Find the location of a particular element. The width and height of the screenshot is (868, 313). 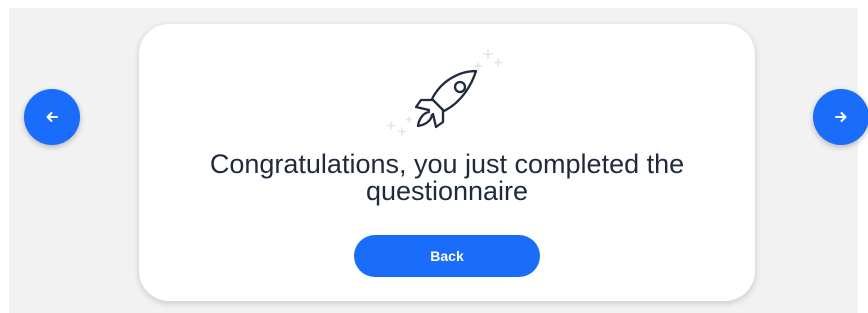

completion-message-line-2: questionnaire is located at coordinates (447, 191).